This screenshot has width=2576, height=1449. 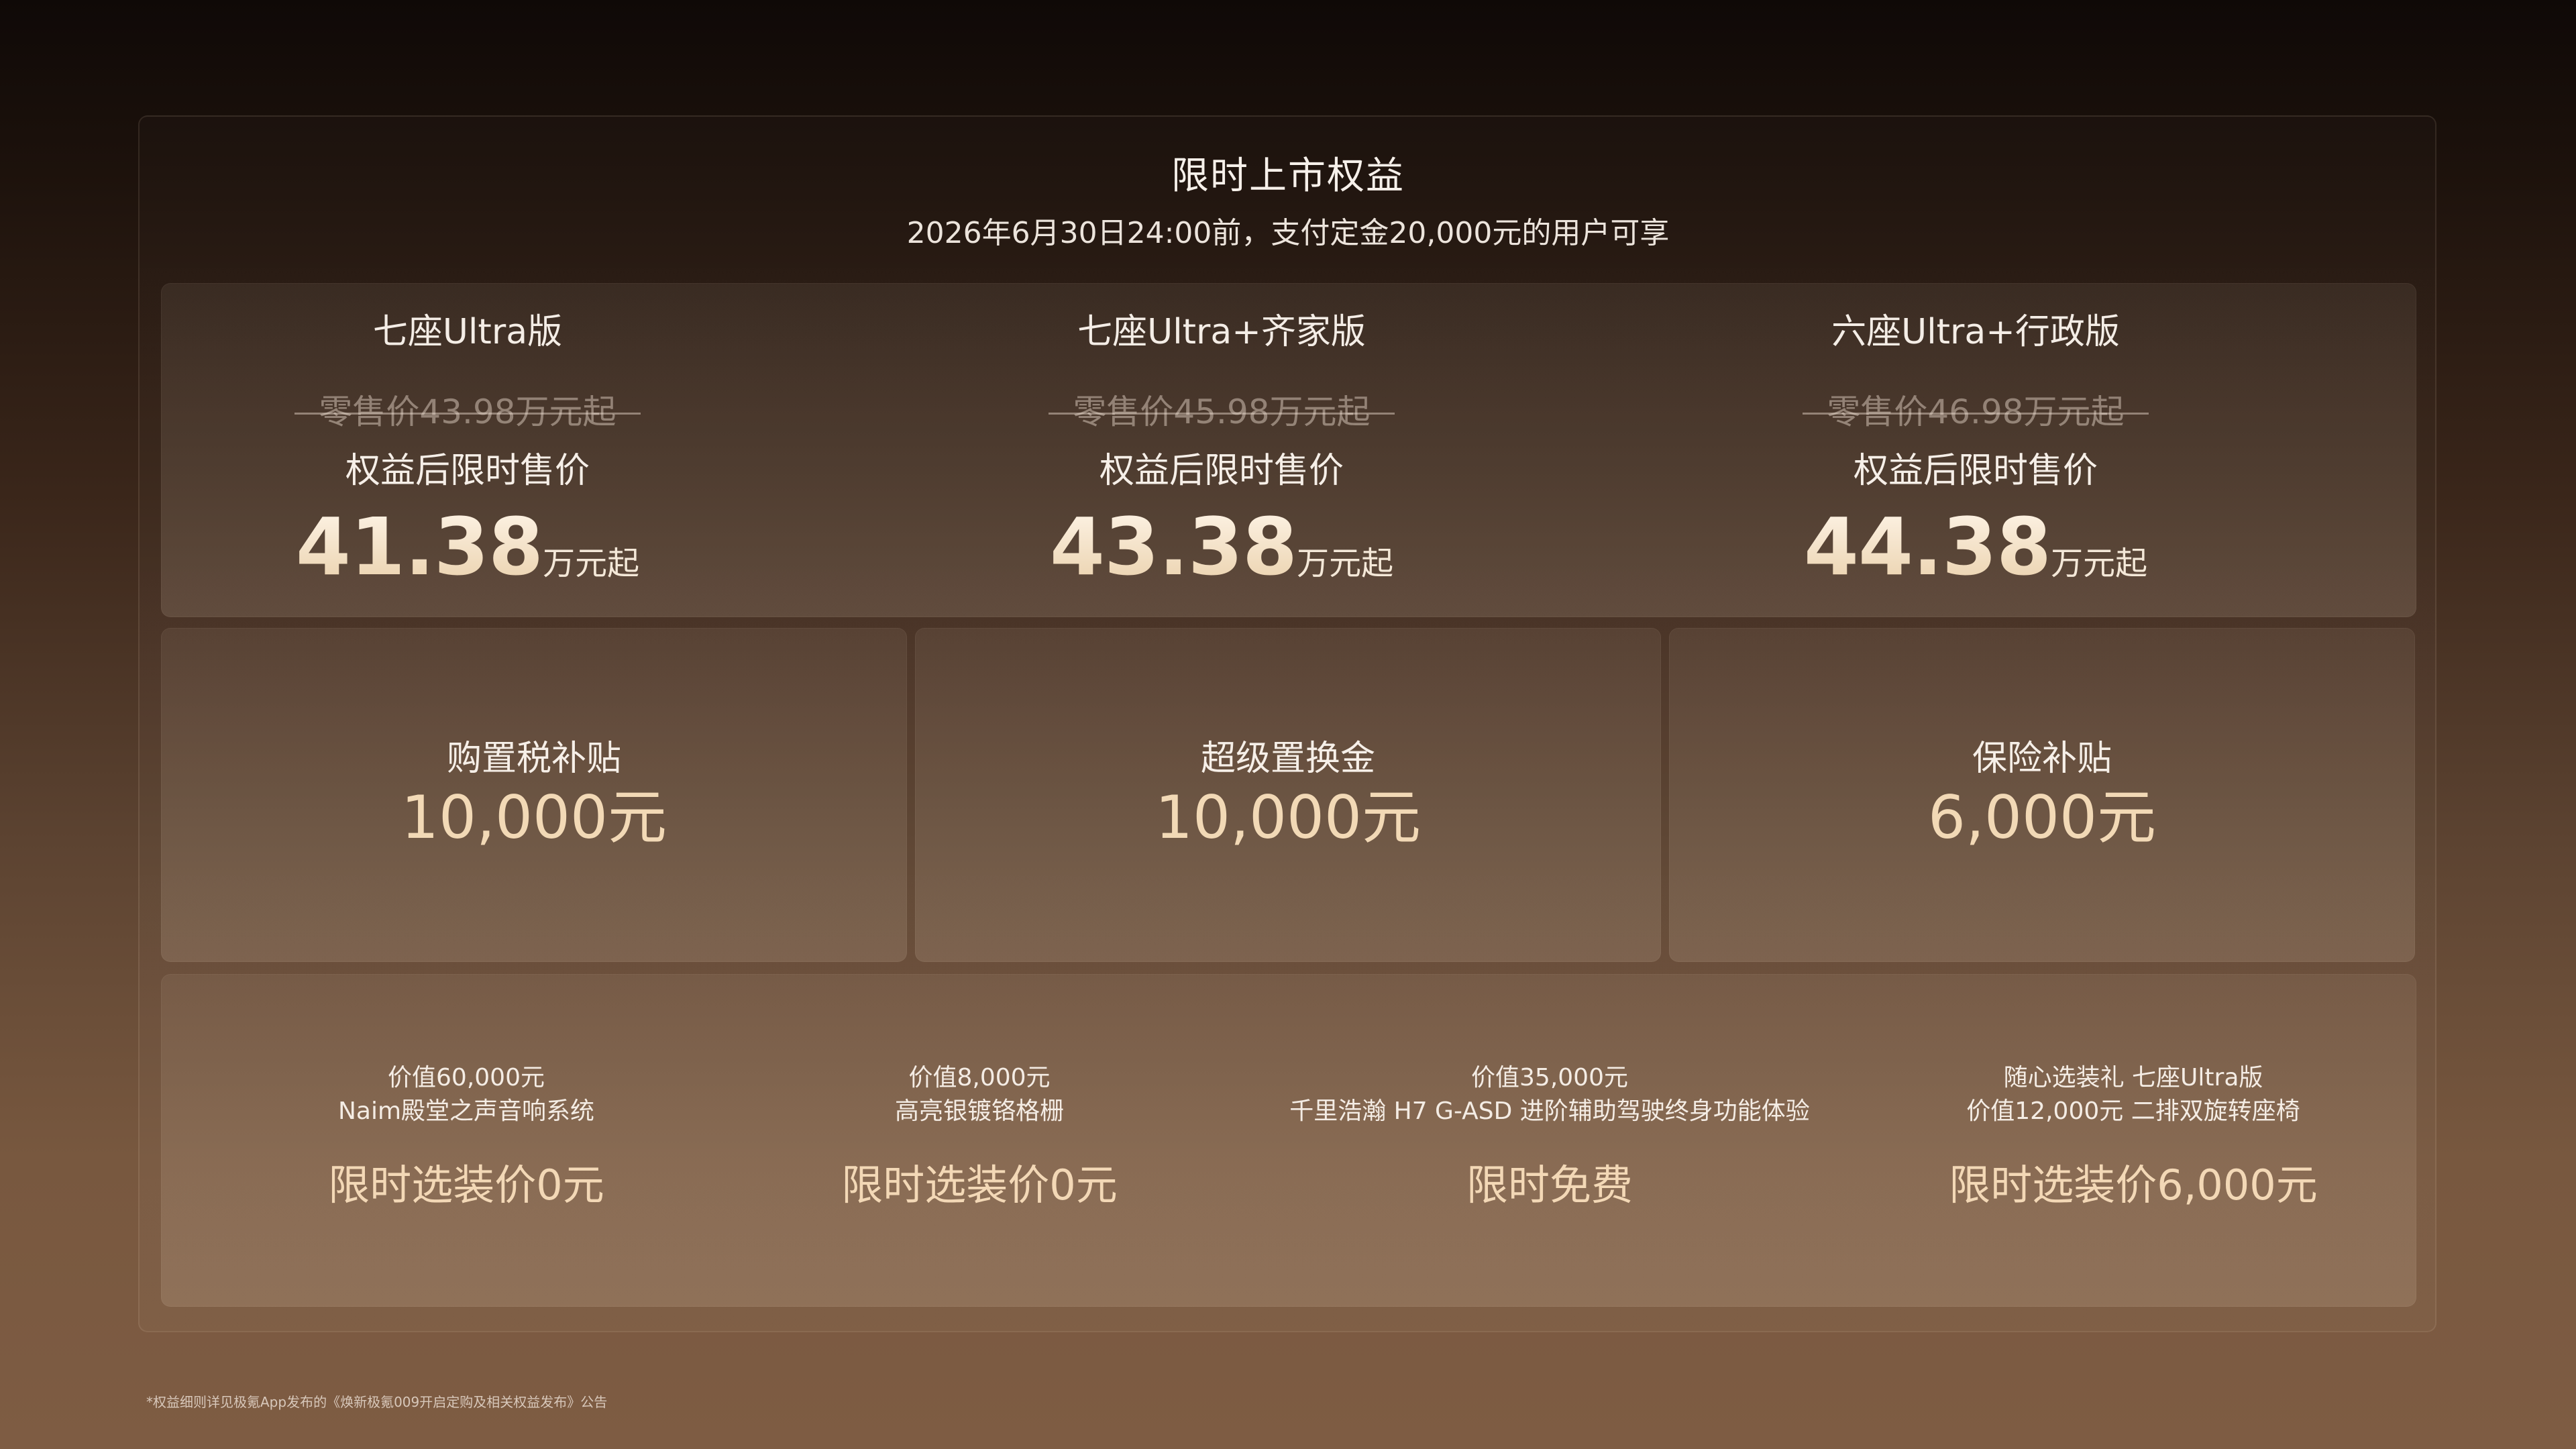 What do you see at coordinates (1549, 1111) in the screenshot?
I see `gift-description: 千里浩瀚 H7 G-ASD 进阶辅助驾驶终身功能体验` at bounding box center [1549, 1111].